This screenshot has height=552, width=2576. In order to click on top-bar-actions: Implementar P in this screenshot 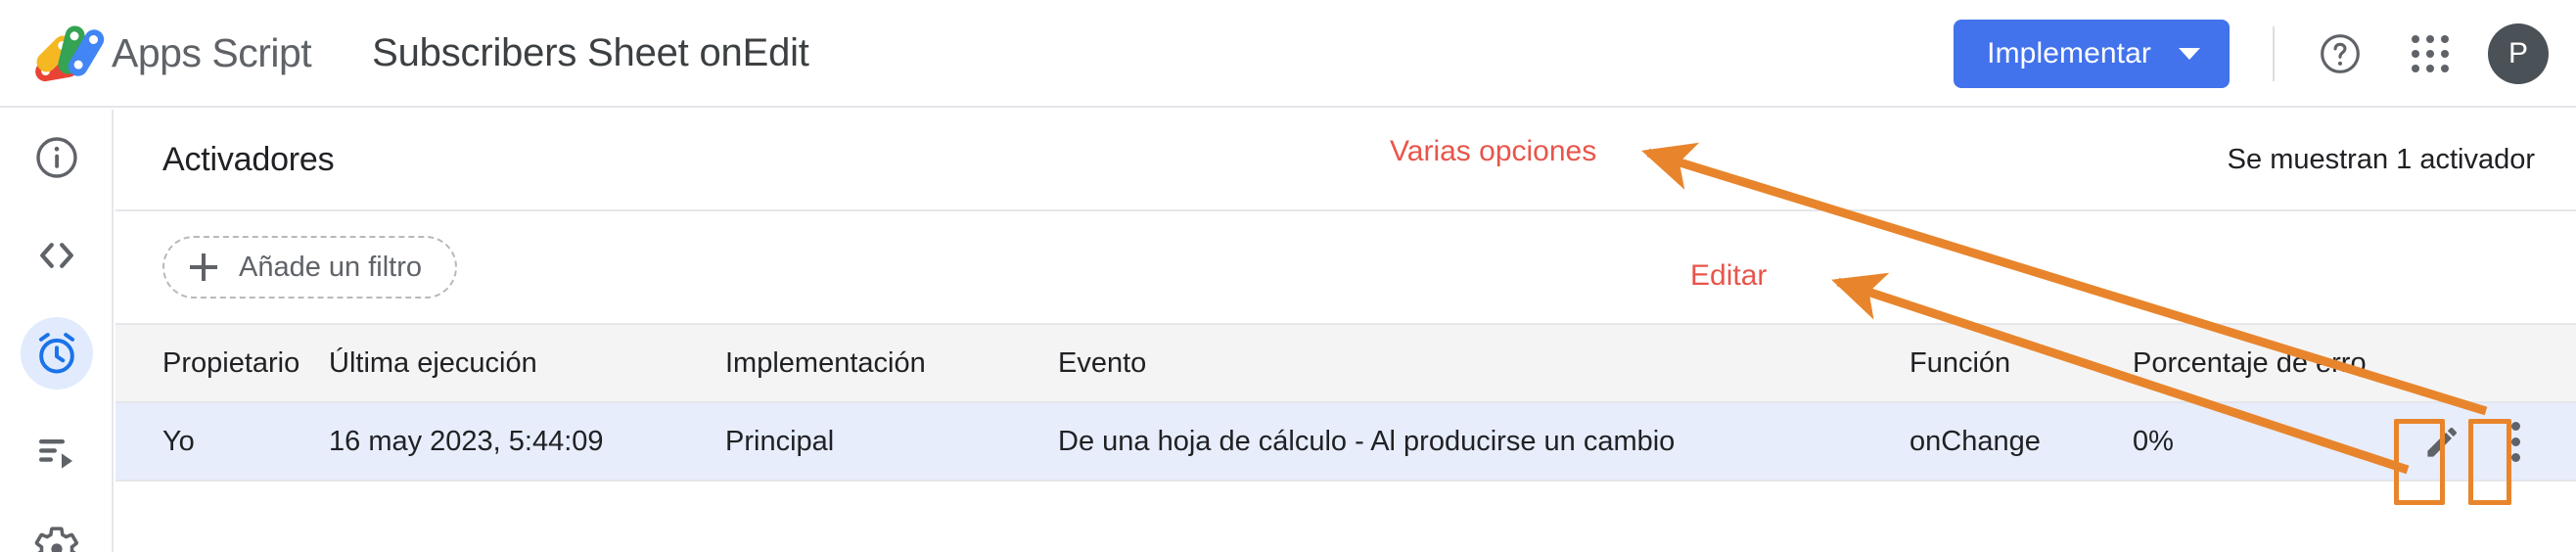, I will do `click(2252, 54)`.